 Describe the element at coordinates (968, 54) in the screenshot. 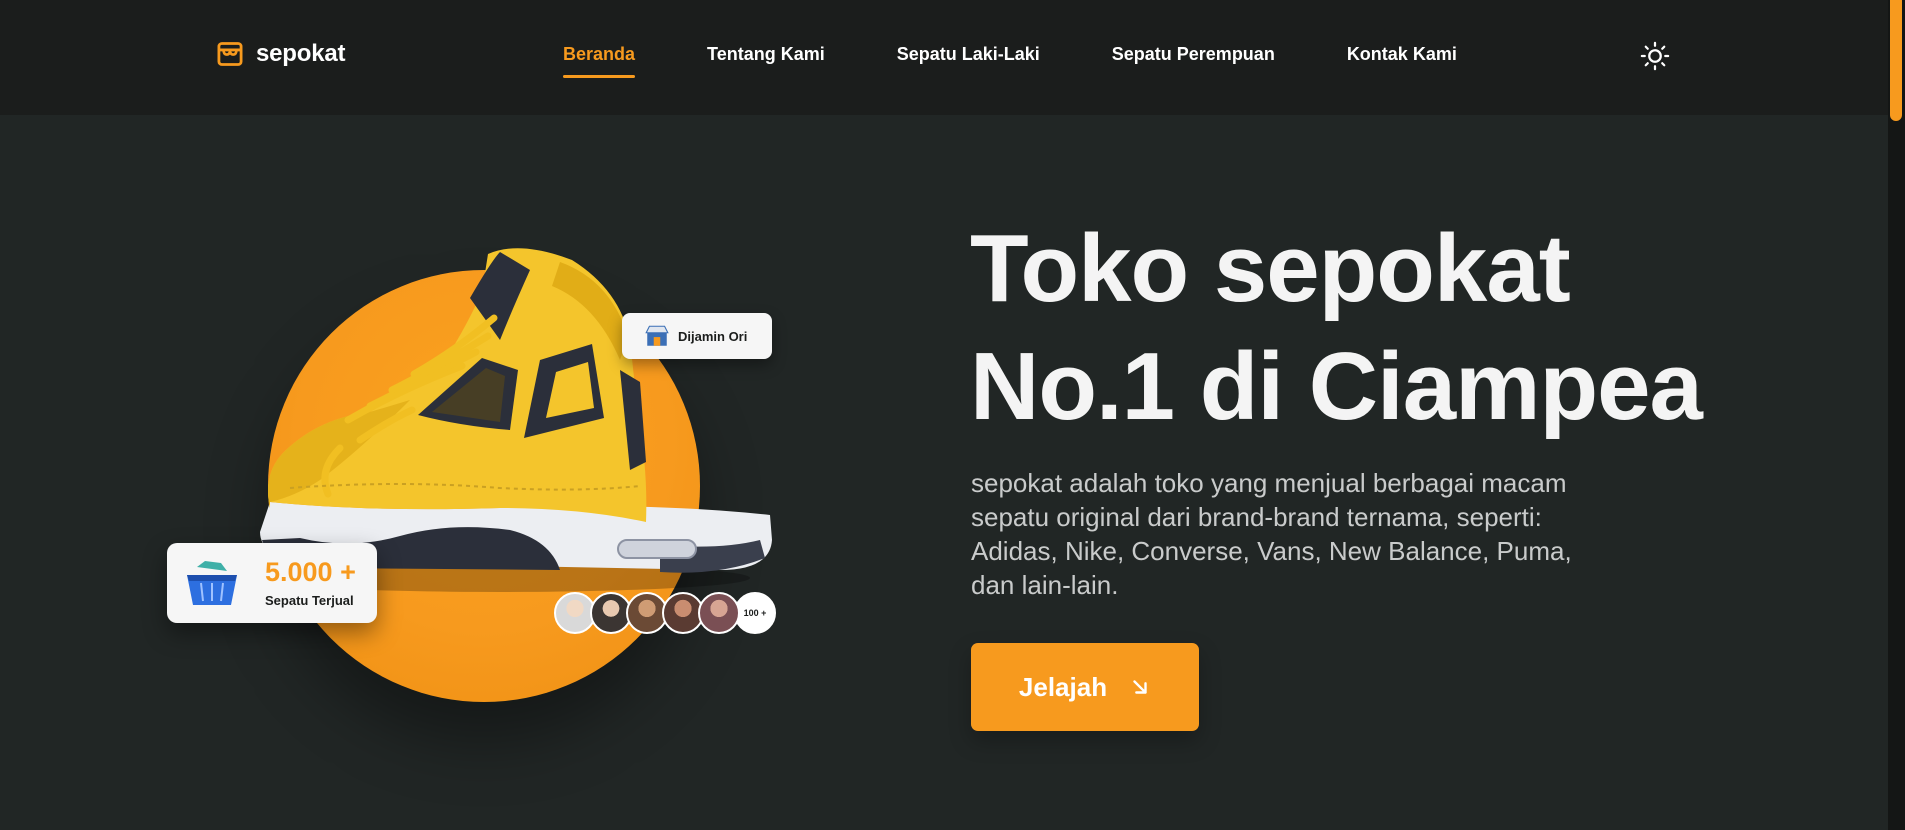

I see `nav-sepatu-laki-laki: Sepatu Laki-Laki` at that location.